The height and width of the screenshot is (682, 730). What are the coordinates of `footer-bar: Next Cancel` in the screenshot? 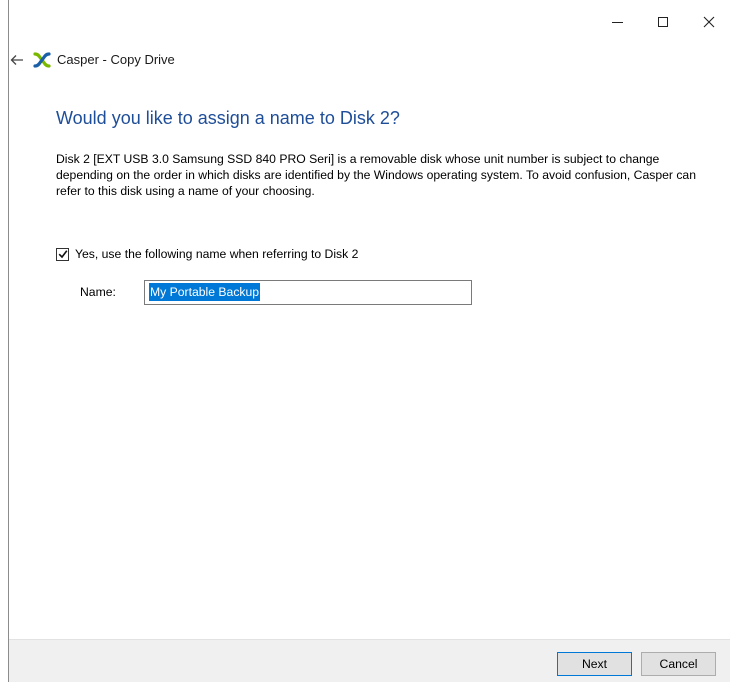 It's located at (369, 660).